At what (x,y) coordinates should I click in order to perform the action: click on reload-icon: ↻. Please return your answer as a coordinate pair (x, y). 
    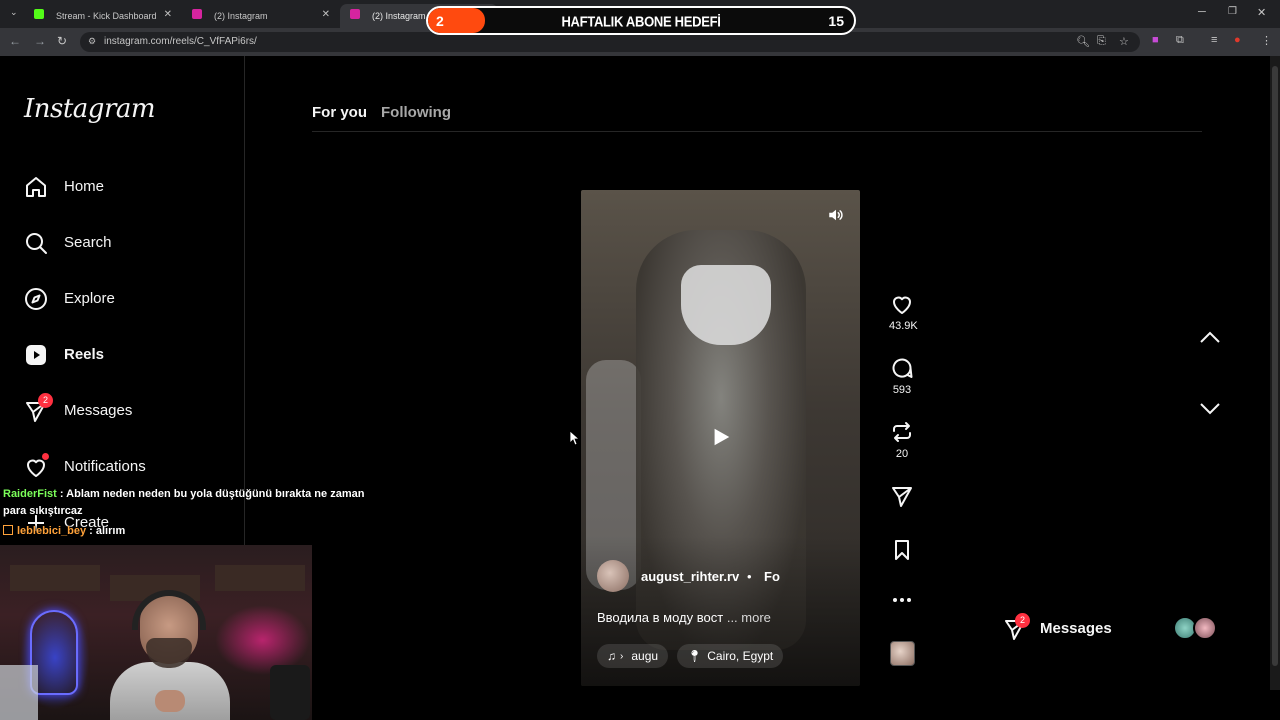
    Looking at the image, I should click on (62, 41).